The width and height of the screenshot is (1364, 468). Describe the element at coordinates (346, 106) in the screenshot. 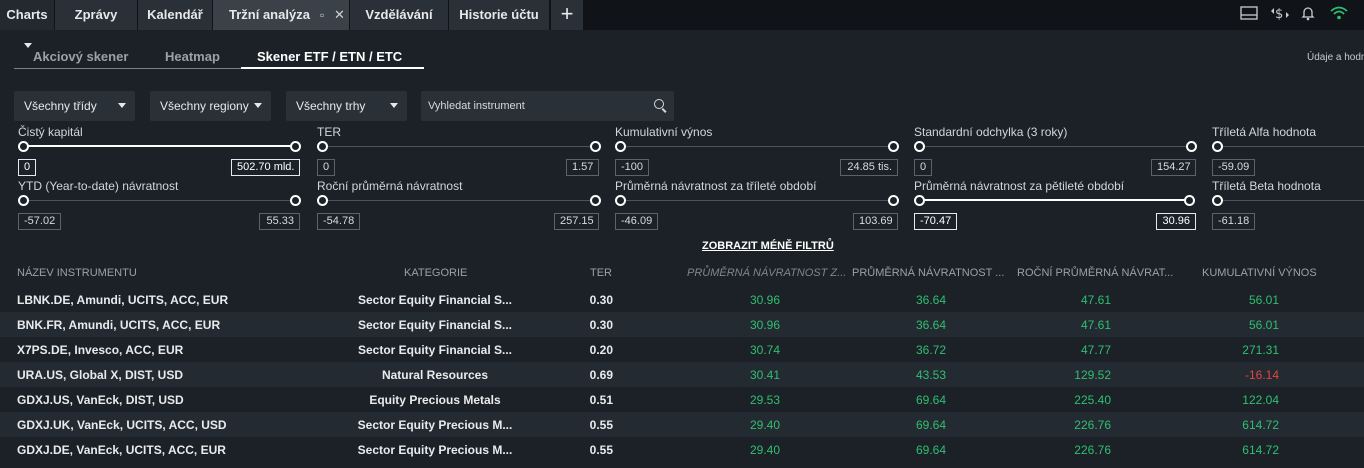

I see `market-dropdown: Všechny trhy` at that location.